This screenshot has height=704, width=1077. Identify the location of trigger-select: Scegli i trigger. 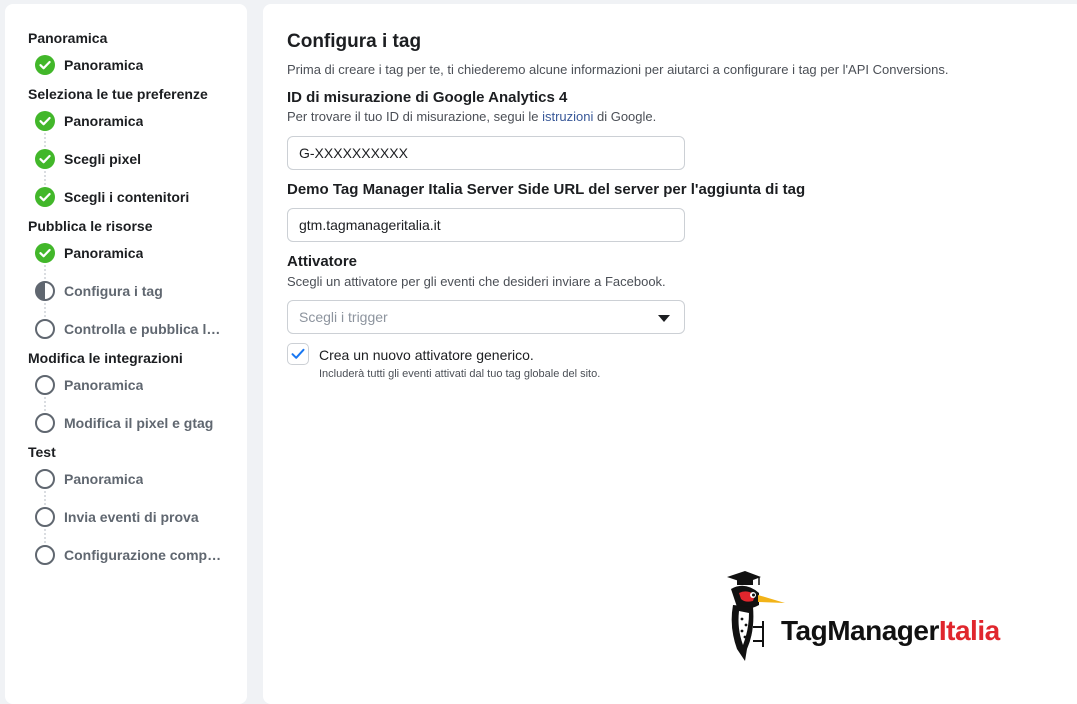
(486, 317).